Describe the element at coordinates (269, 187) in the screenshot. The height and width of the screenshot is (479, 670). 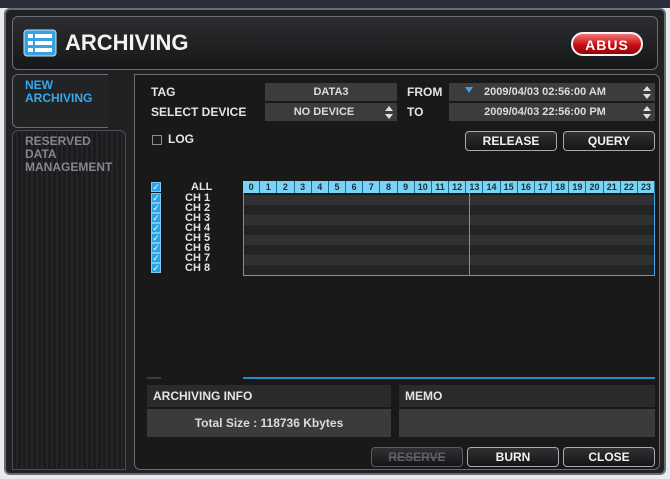
I see `timeline-hour-label: 1` at that location.